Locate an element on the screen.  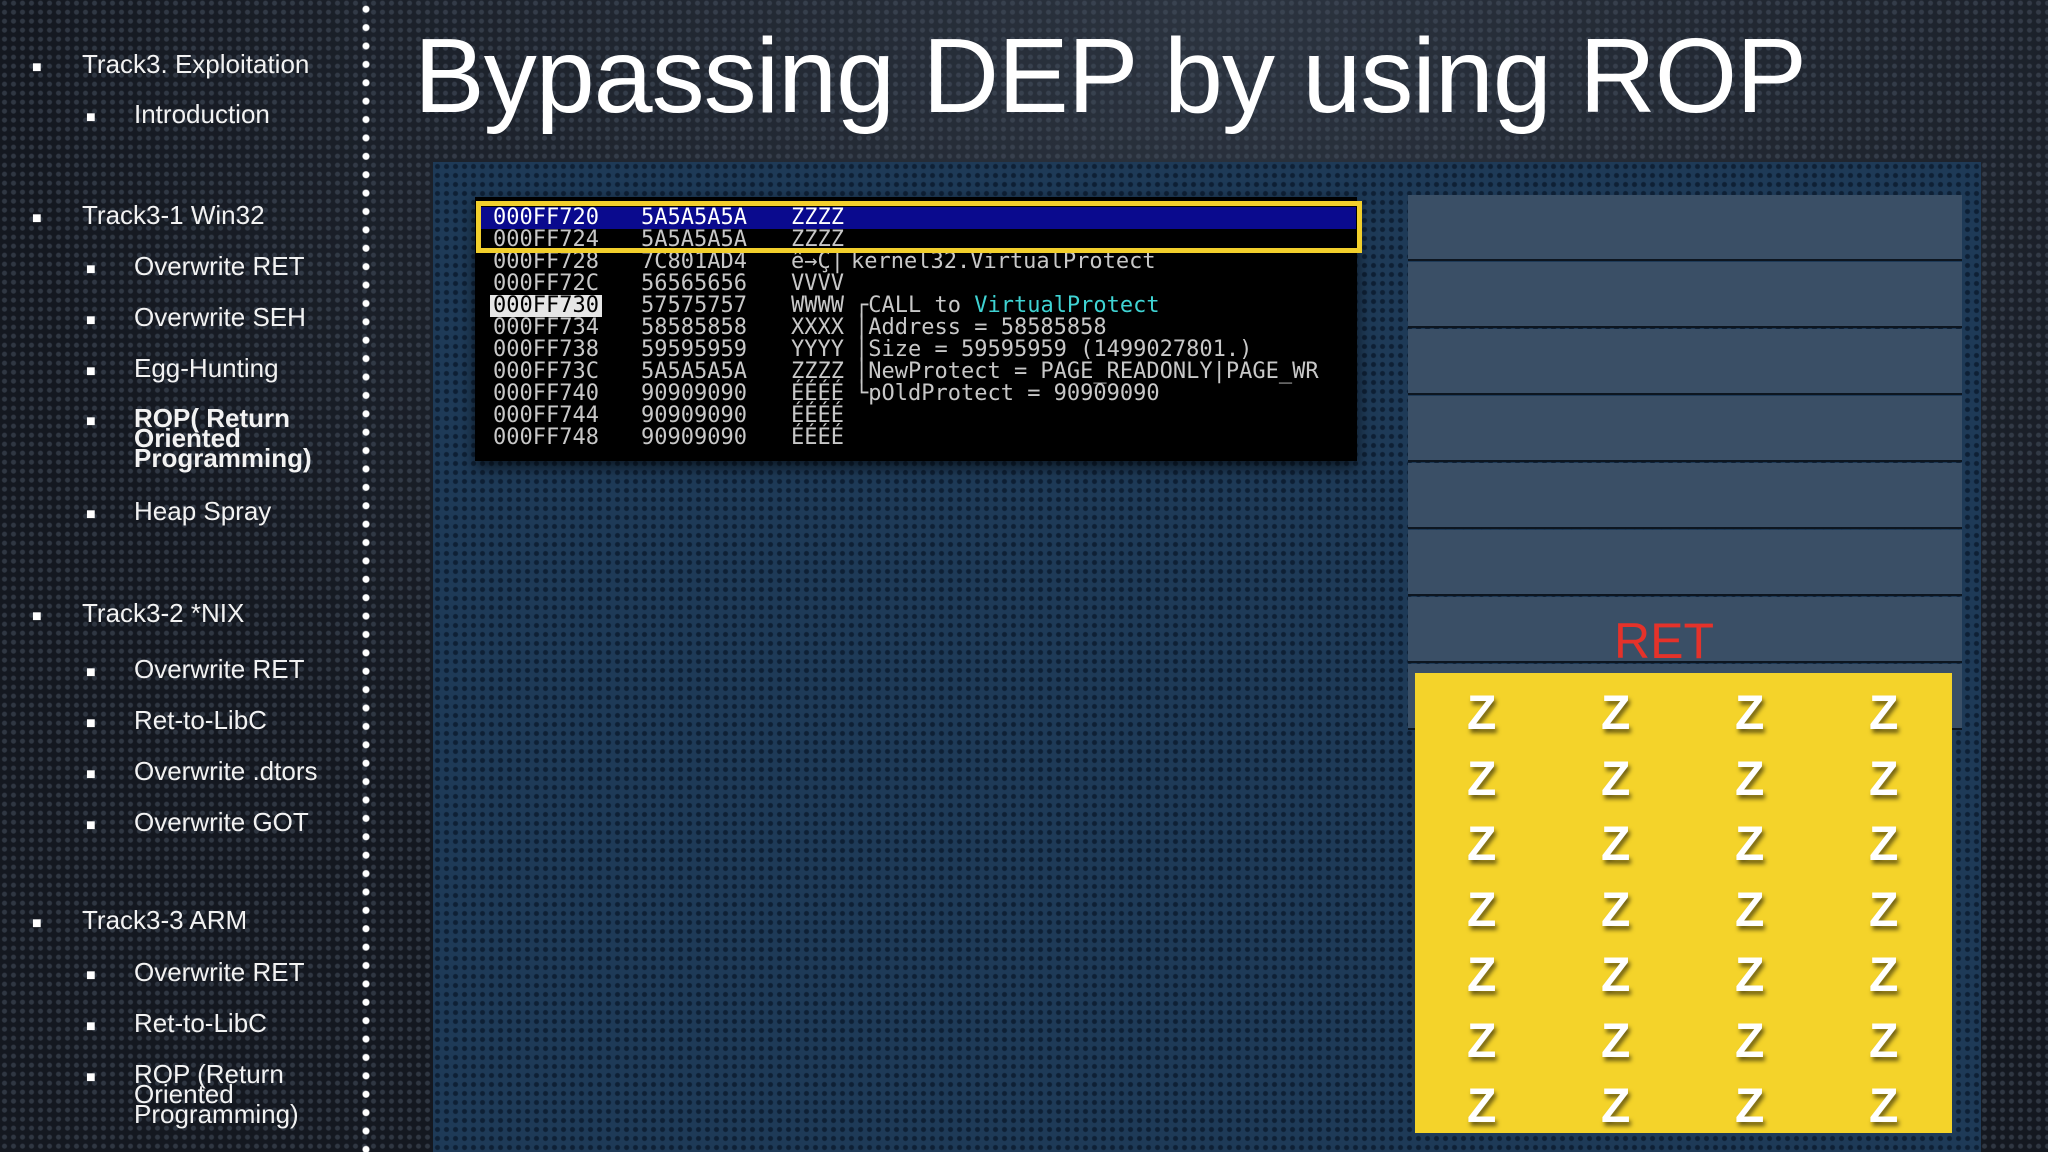
stack-address: 000FF744 is located at coordinates (546, 415).